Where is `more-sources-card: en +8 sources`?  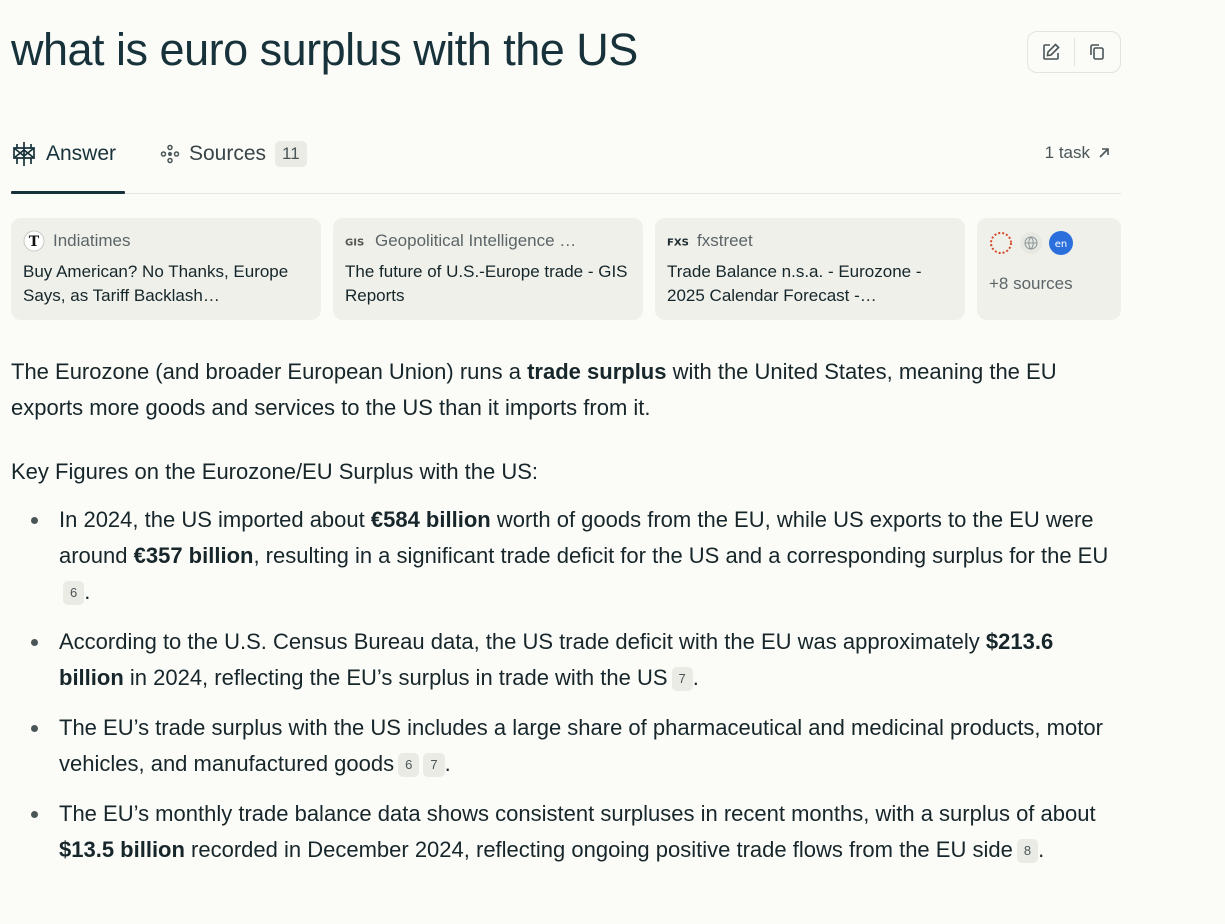
more-sources-card: en +8 sources is located at coordinates (1049, 269).